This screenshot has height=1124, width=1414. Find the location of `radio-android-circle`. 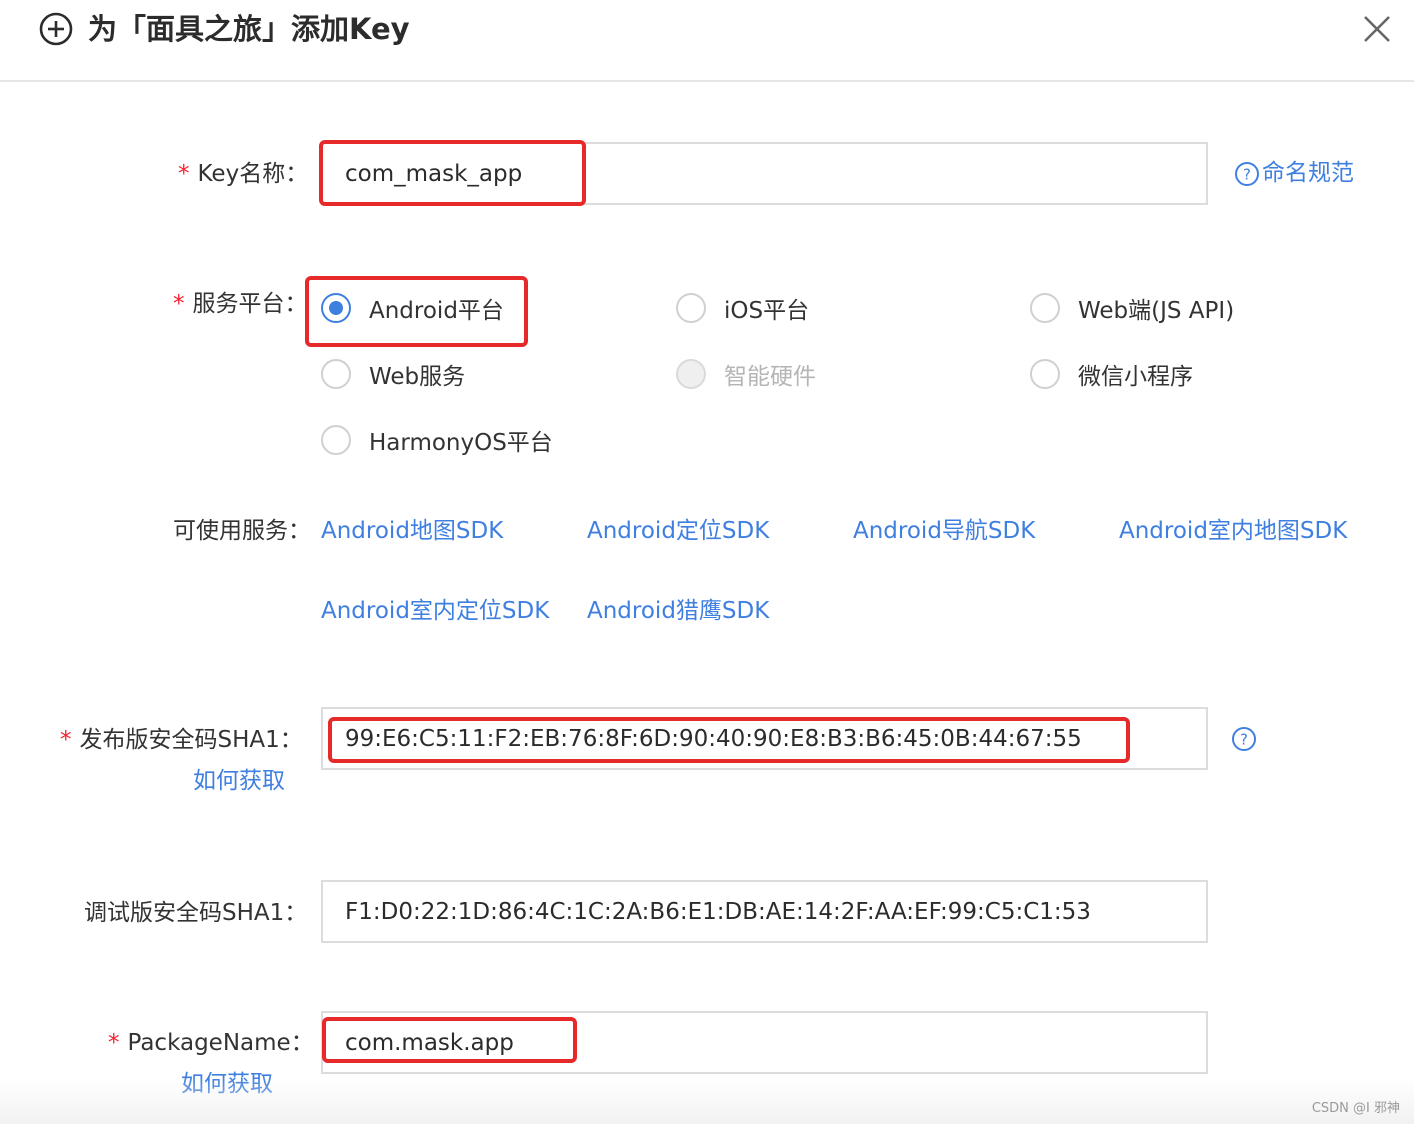

radio-android-circle is located at coordinates (336, 308).